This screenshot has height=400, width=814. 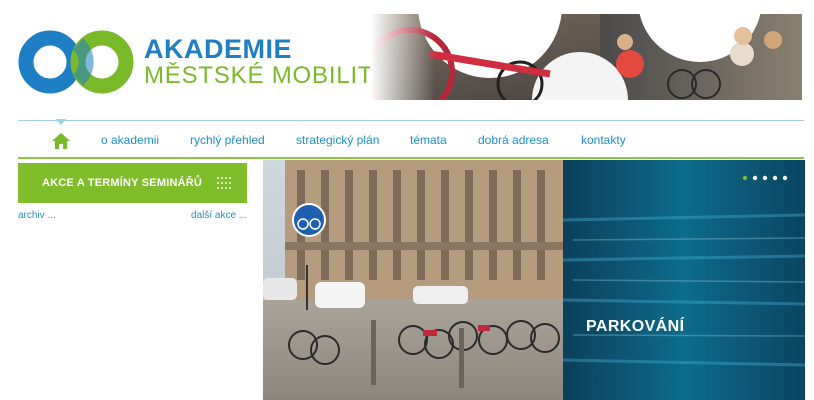 I want to click on nav-item-rychly-prehled: rychlý přehled, so click(x=227, y=140).